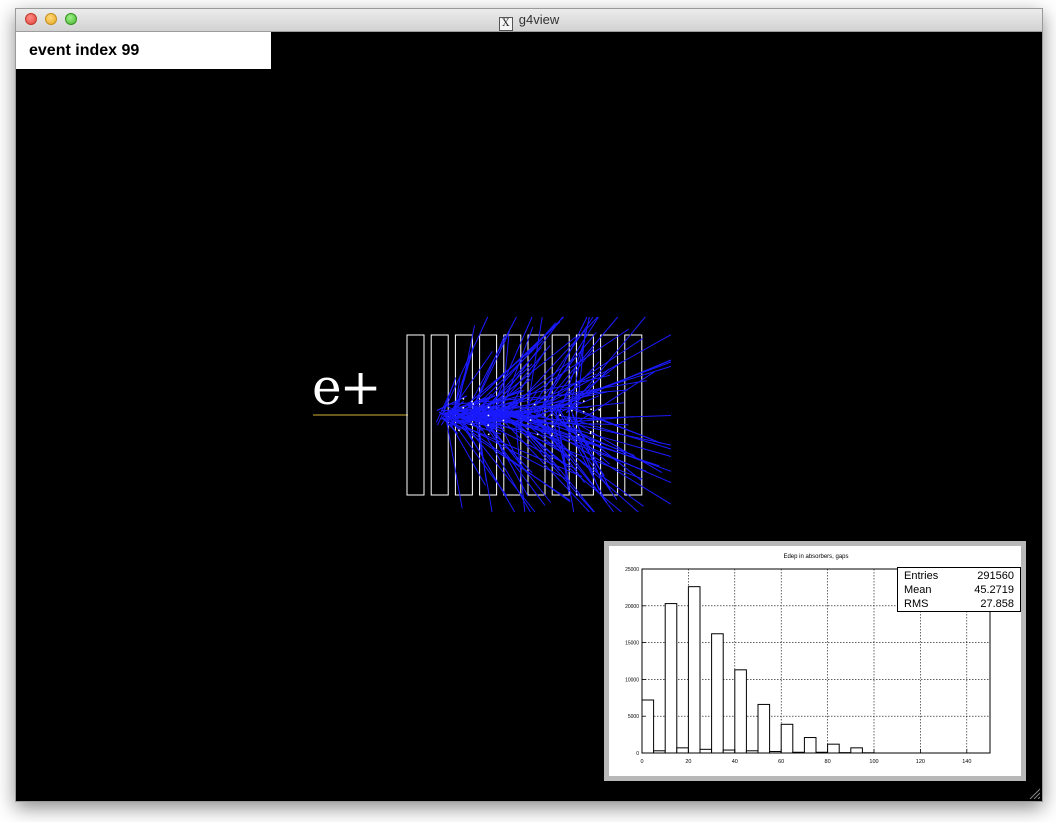 This screenshot has height=822, width=1056. Describe the element at coordinates (815, 557) in the screenshot. I see `histogram-title: Edep in absorbers, gaps` at that location.